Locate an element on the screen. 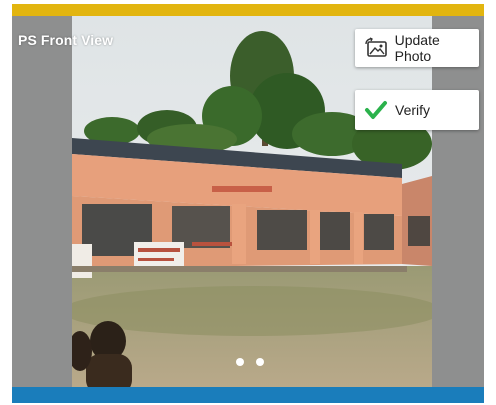 Image resolution: width=496 pixels, height=405 pixels. verify-label: Verify is located at coordinates (413, 110).